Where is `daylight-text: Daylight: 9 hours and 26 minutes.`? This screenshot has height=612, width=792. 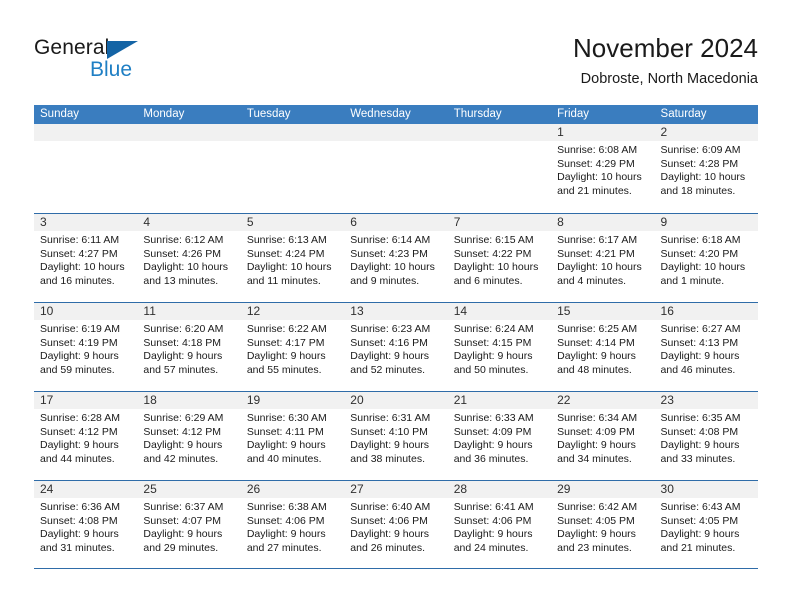
daylight-text: Daylight: 9 hours and 26 minutes. is located at coordinates (390, 541).